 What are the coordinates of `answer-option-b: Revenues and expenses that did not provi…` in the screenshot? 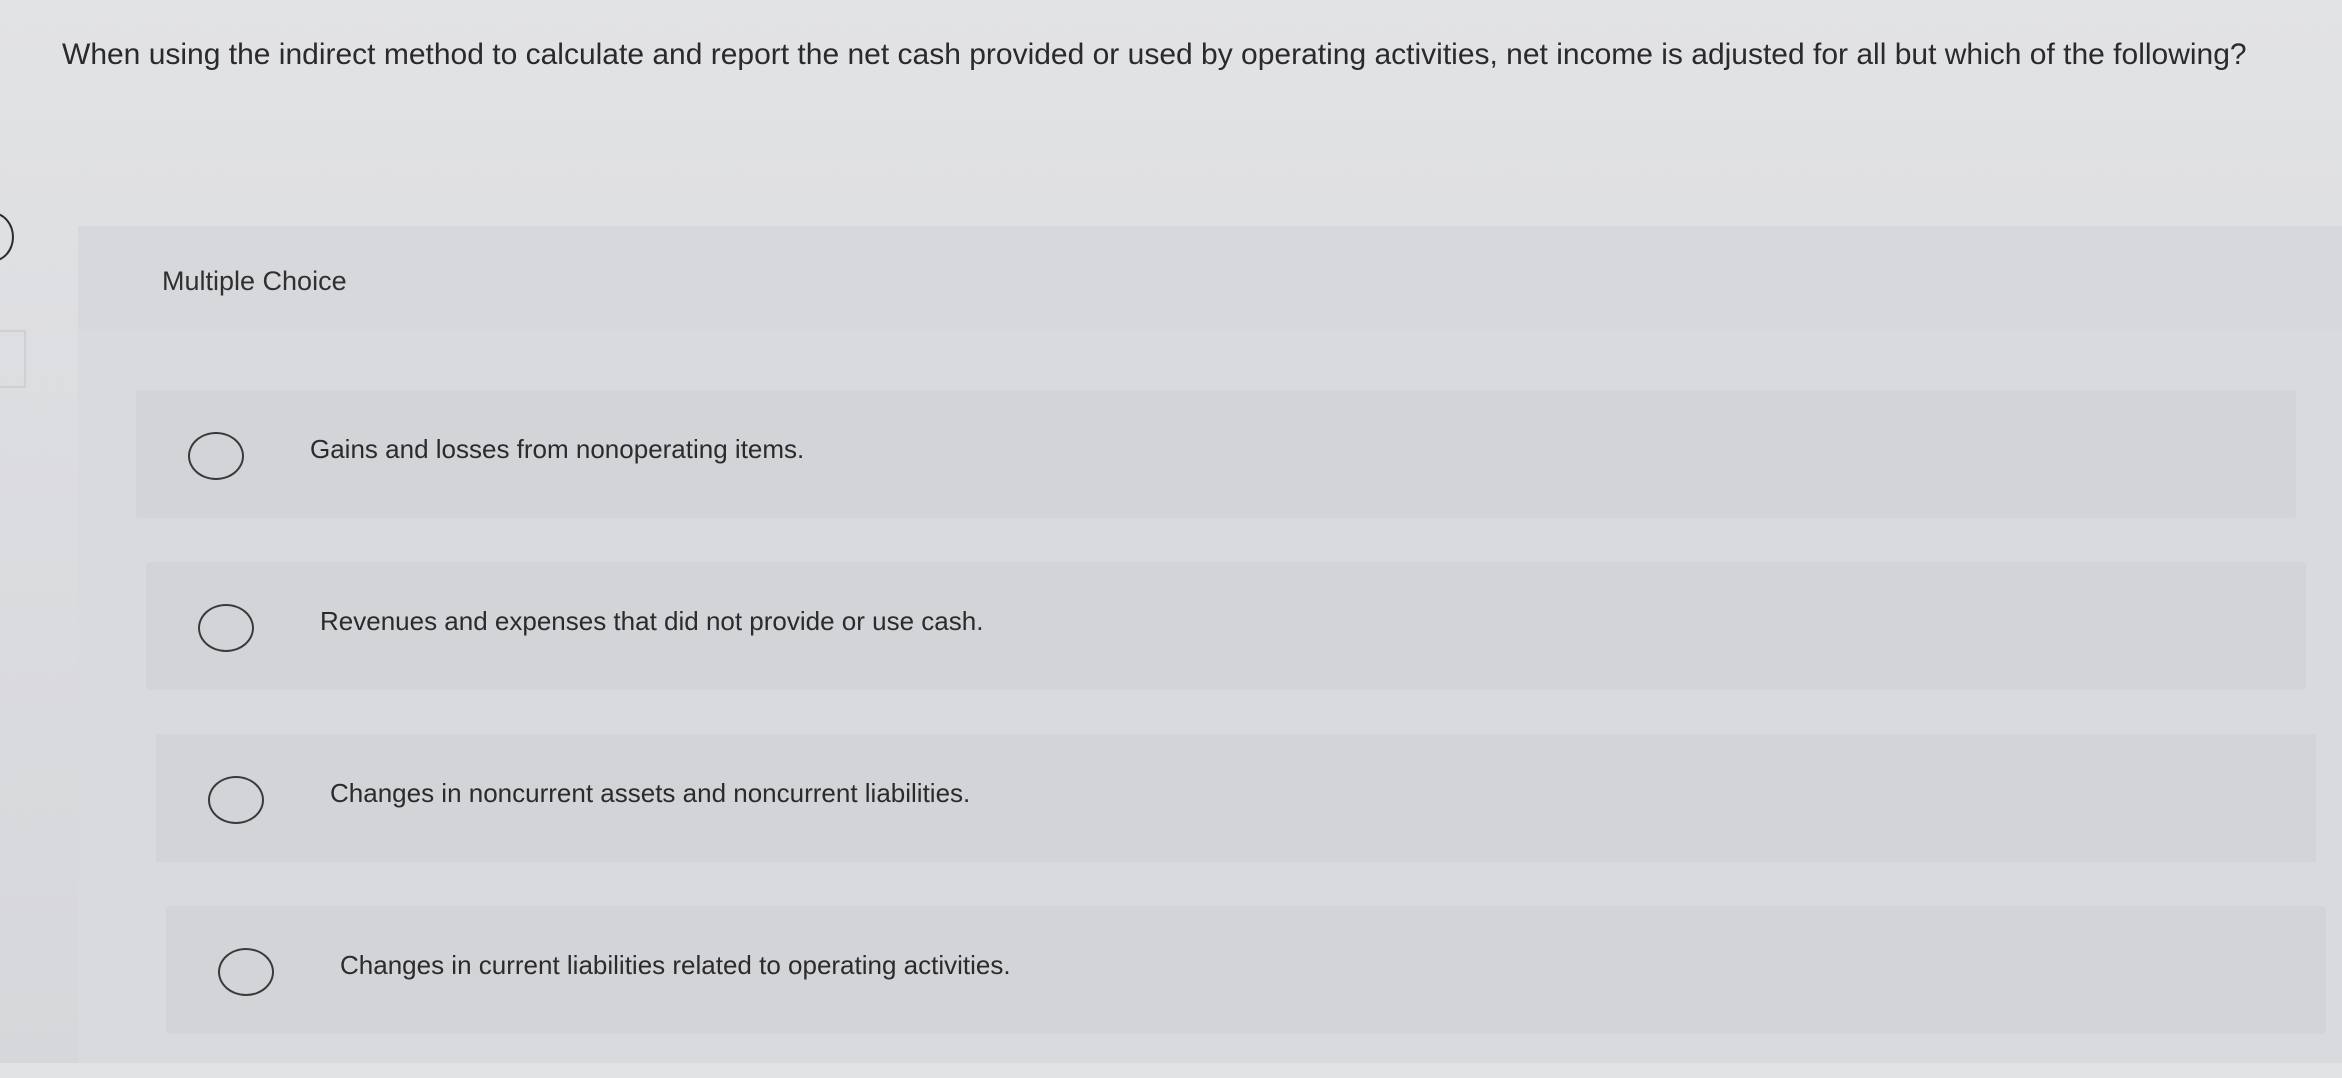 It's located at (1226, 626).